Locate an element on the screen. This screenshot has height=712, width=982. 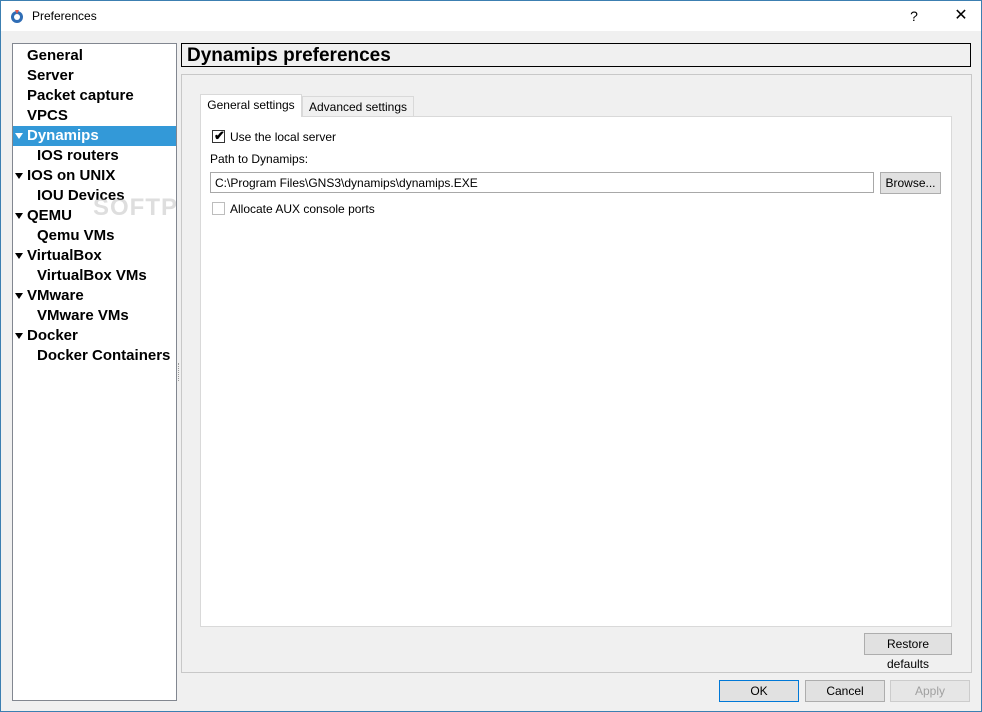
nav-item-docker: Docker is located at coordinates (94, 336).